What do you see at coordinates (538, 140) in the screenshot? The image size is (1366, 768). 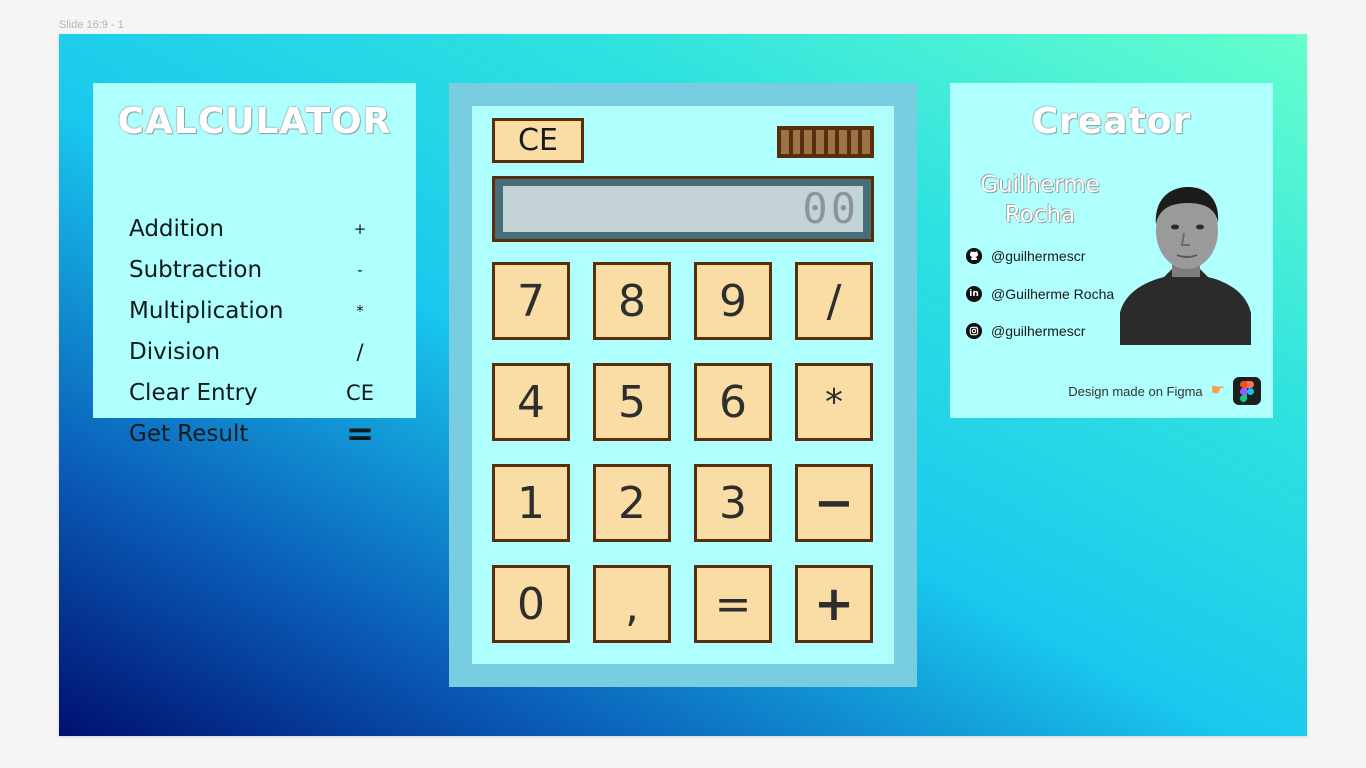 I see `clear-entry-button: CE` at bounding box center [538, 140].